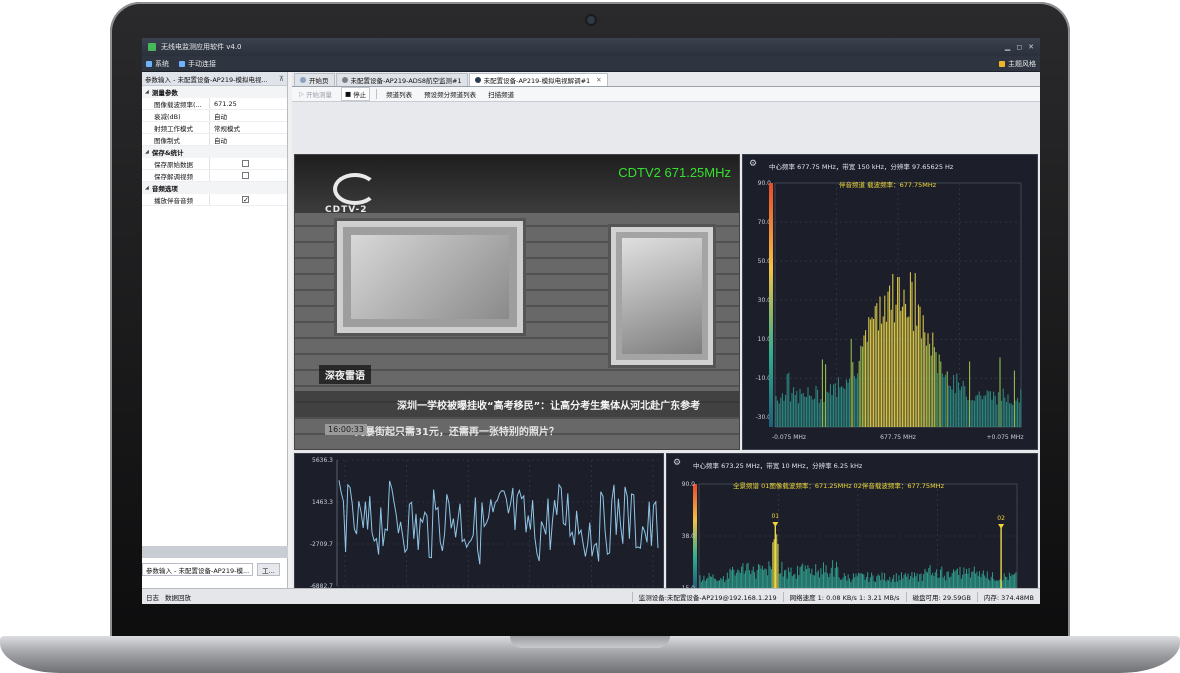 The height and width of the screenshot is (673, 1180). What do you see at coordinates (149, 63) in the screenshot?
I see `system-icon` at bounding box center [149, 63].